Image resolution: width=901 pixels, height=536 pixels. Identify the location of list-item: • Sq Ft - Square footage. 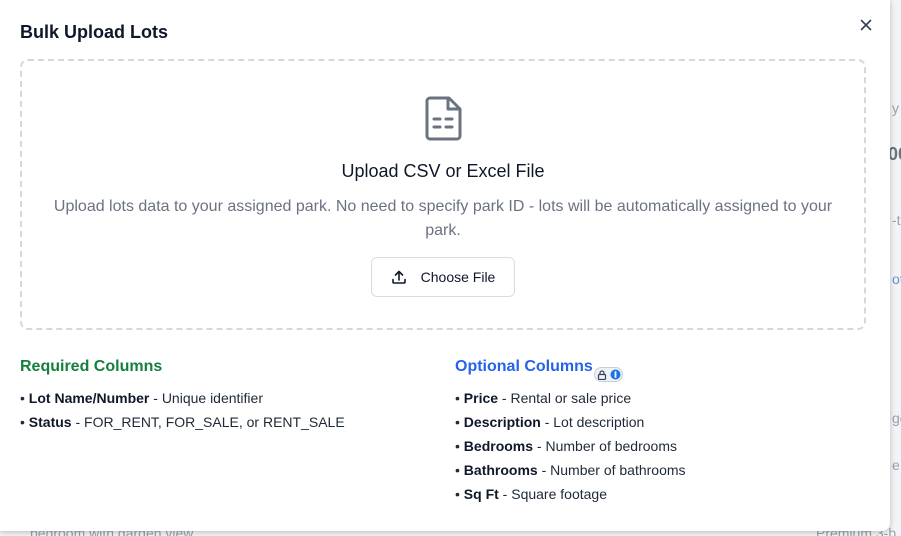
(531, 494).